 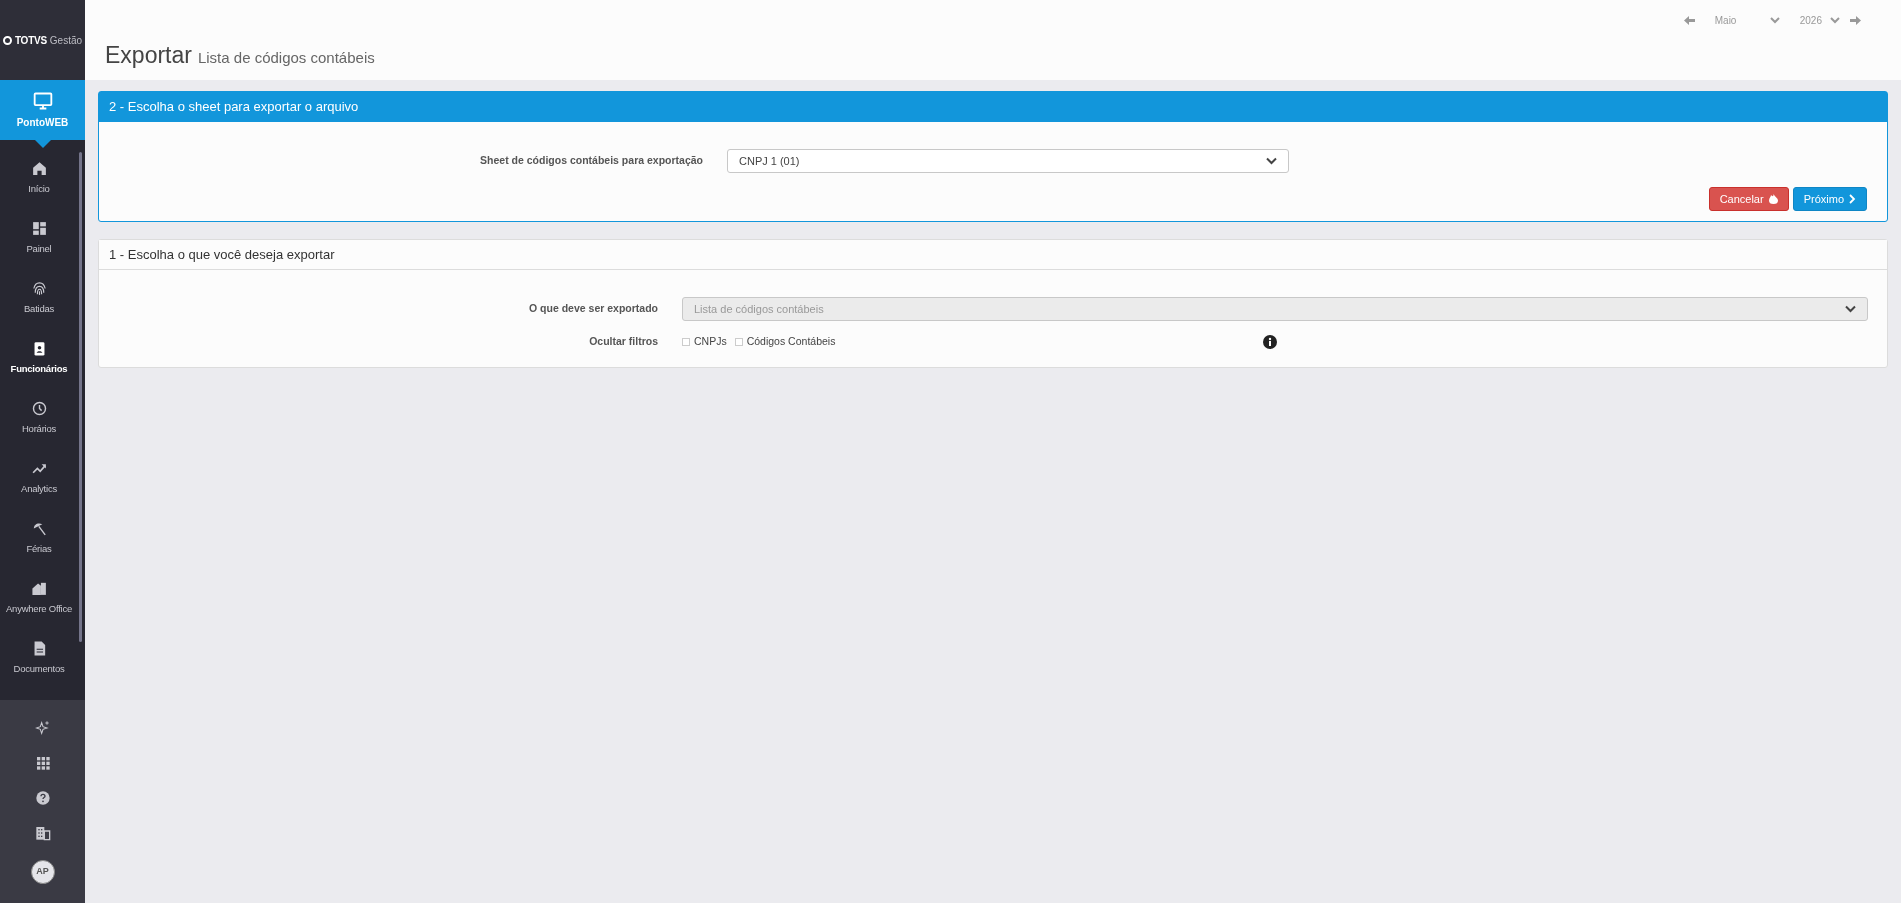 What do you see at coordinates (42, 658) in the screenshot?
I see `sidebar-item: Documentos` at bounding box center [42, 658].